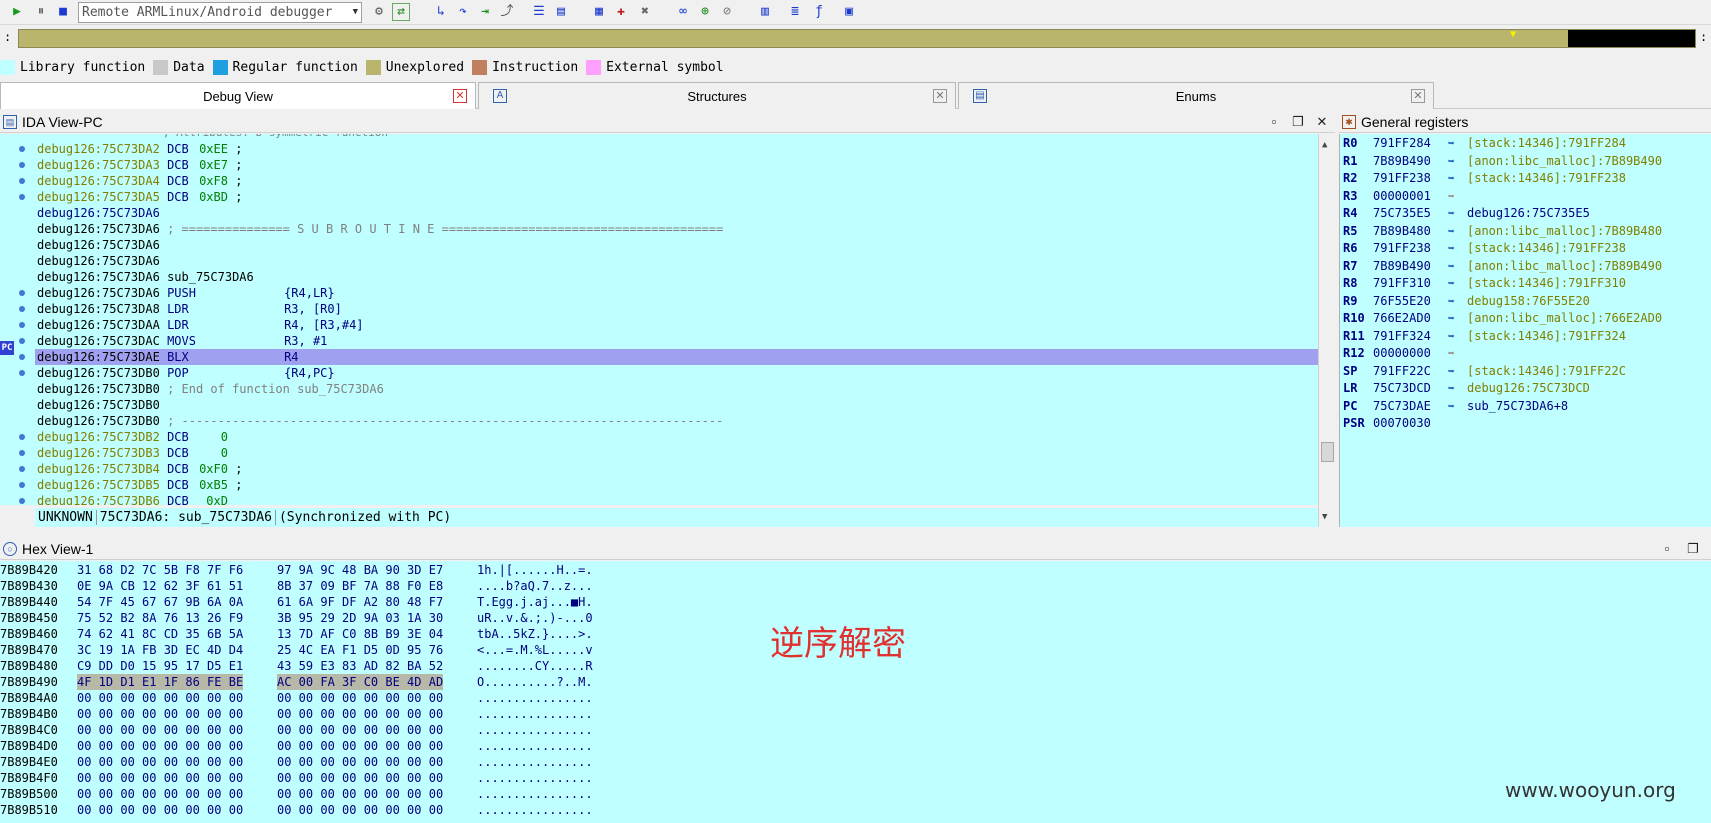 Image resolution: width=1711 pixels, height=823 pixels. I want to click on scrollbar-thumb, so click(1327, 452).